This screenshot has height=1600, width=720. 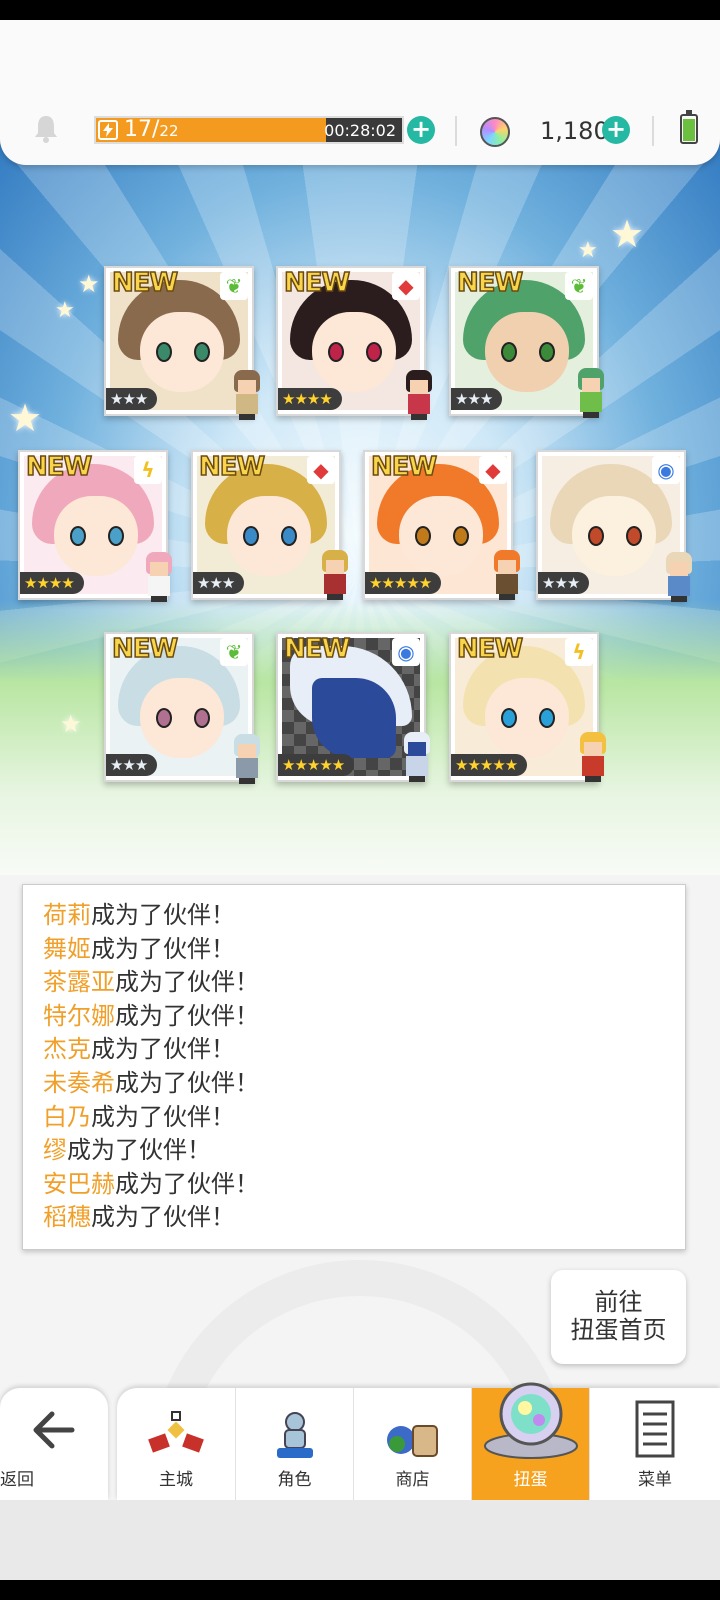 What do you see at coordinates (176, 1432) in the screenshot?
I see `castle-icon` at bounding box center [176, 1432].